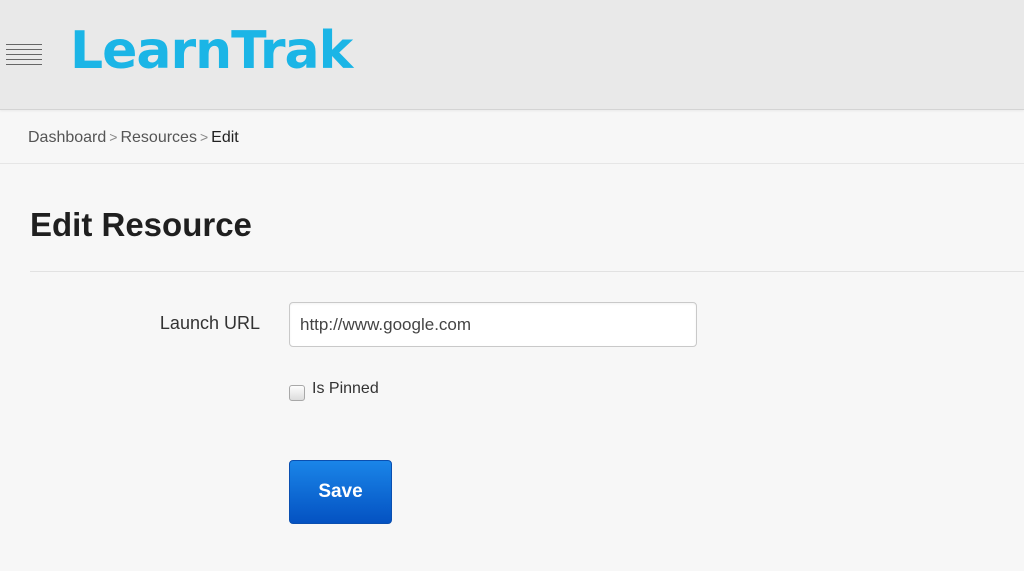  I want to click on breadcrumb-current: Edit, so click(225, 137).